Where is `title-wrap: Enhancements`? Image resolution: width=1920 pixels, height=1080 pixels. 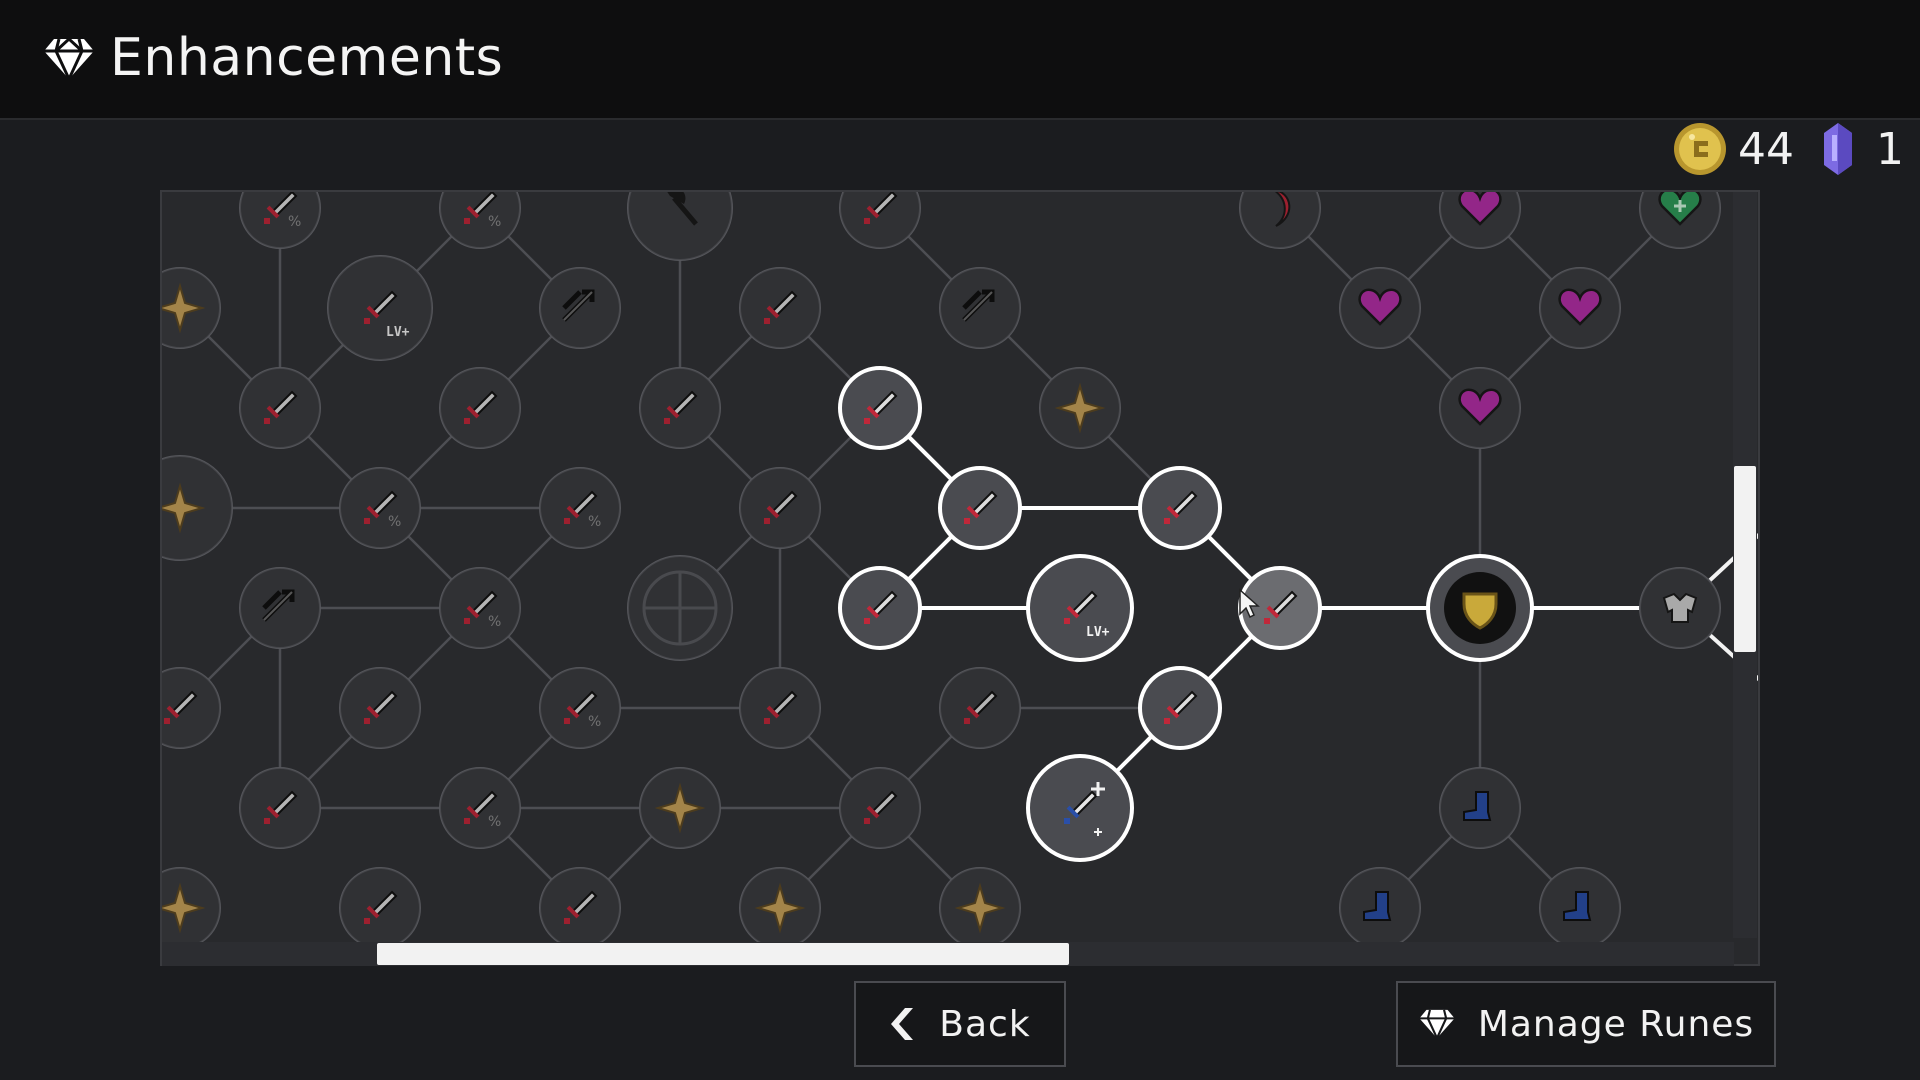
title-wrap: Enhancements is located at coordinates (272, 58).